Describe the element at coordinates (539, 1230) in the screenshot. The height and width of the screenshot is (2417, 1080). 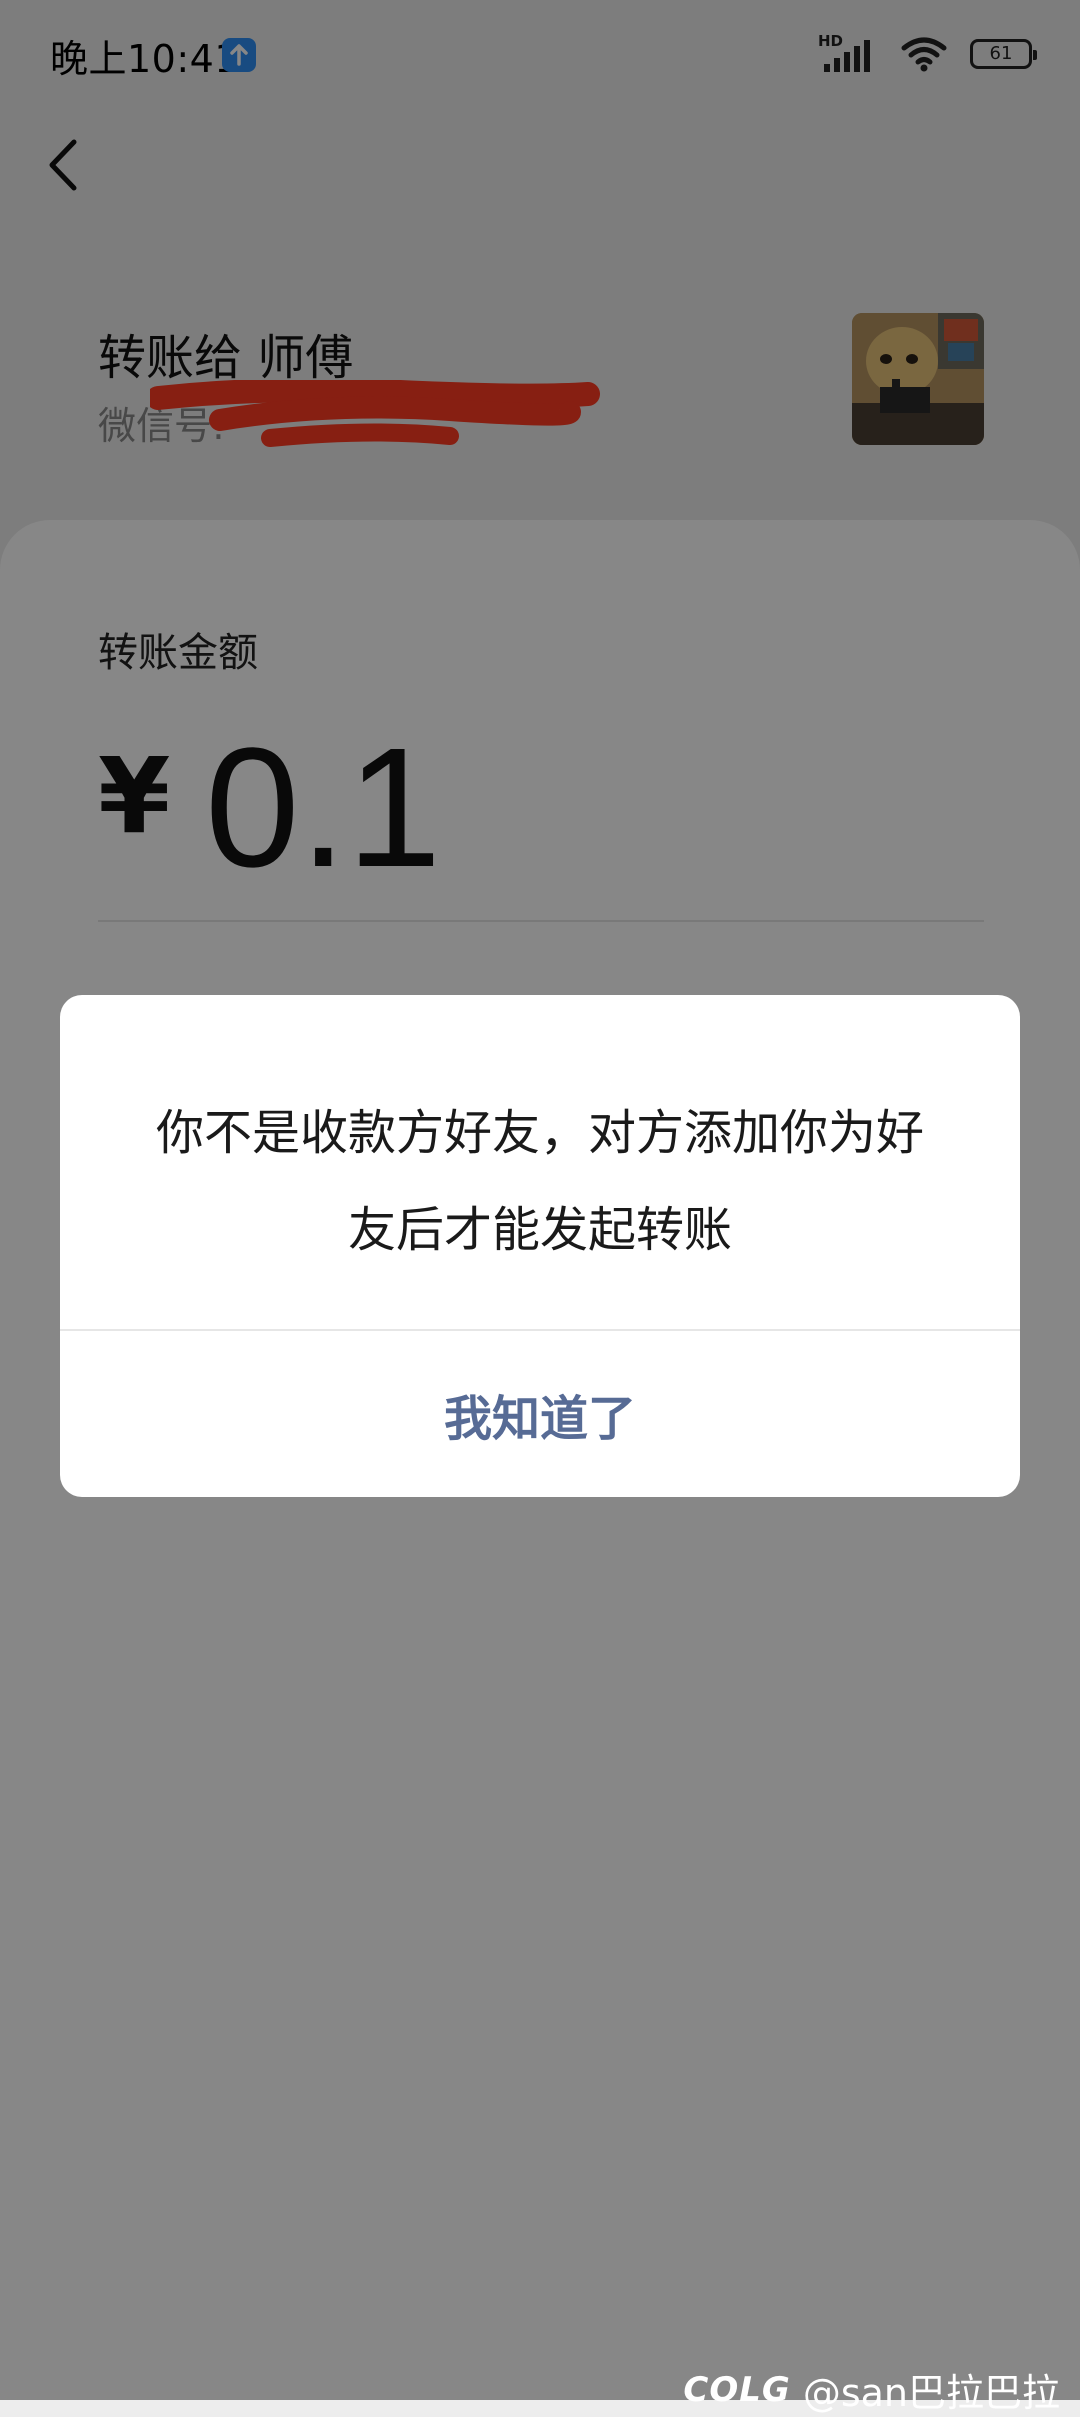
I see `dialog-message-line: 友后才能发起转账` at that location.